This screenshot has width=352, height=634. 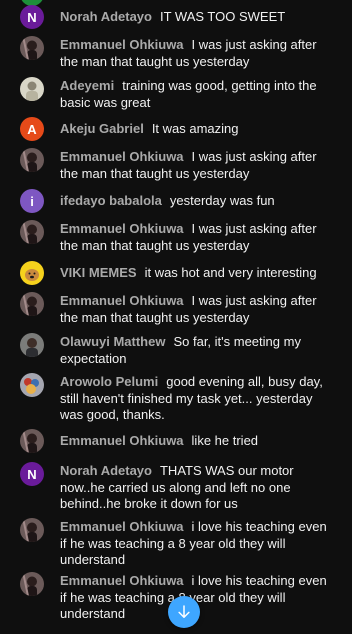 I want to click on avatar-letter: i, so click(x=32, y=201).